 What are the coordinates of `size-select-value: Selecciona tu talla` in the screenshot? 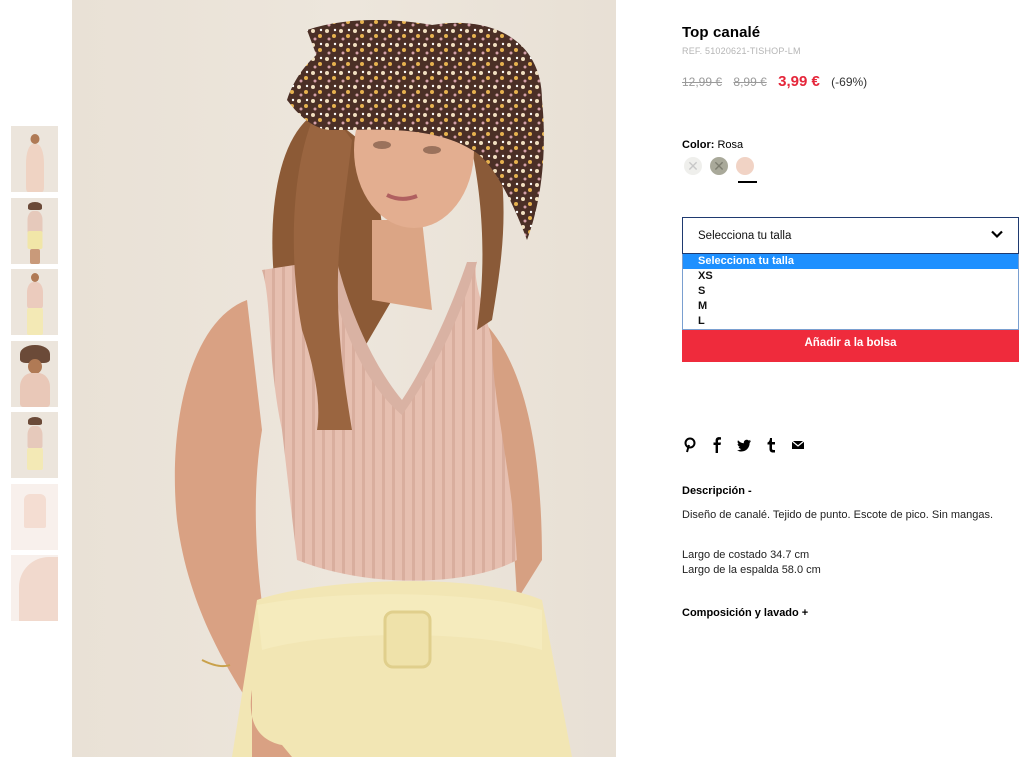 It's located at (745, 236).